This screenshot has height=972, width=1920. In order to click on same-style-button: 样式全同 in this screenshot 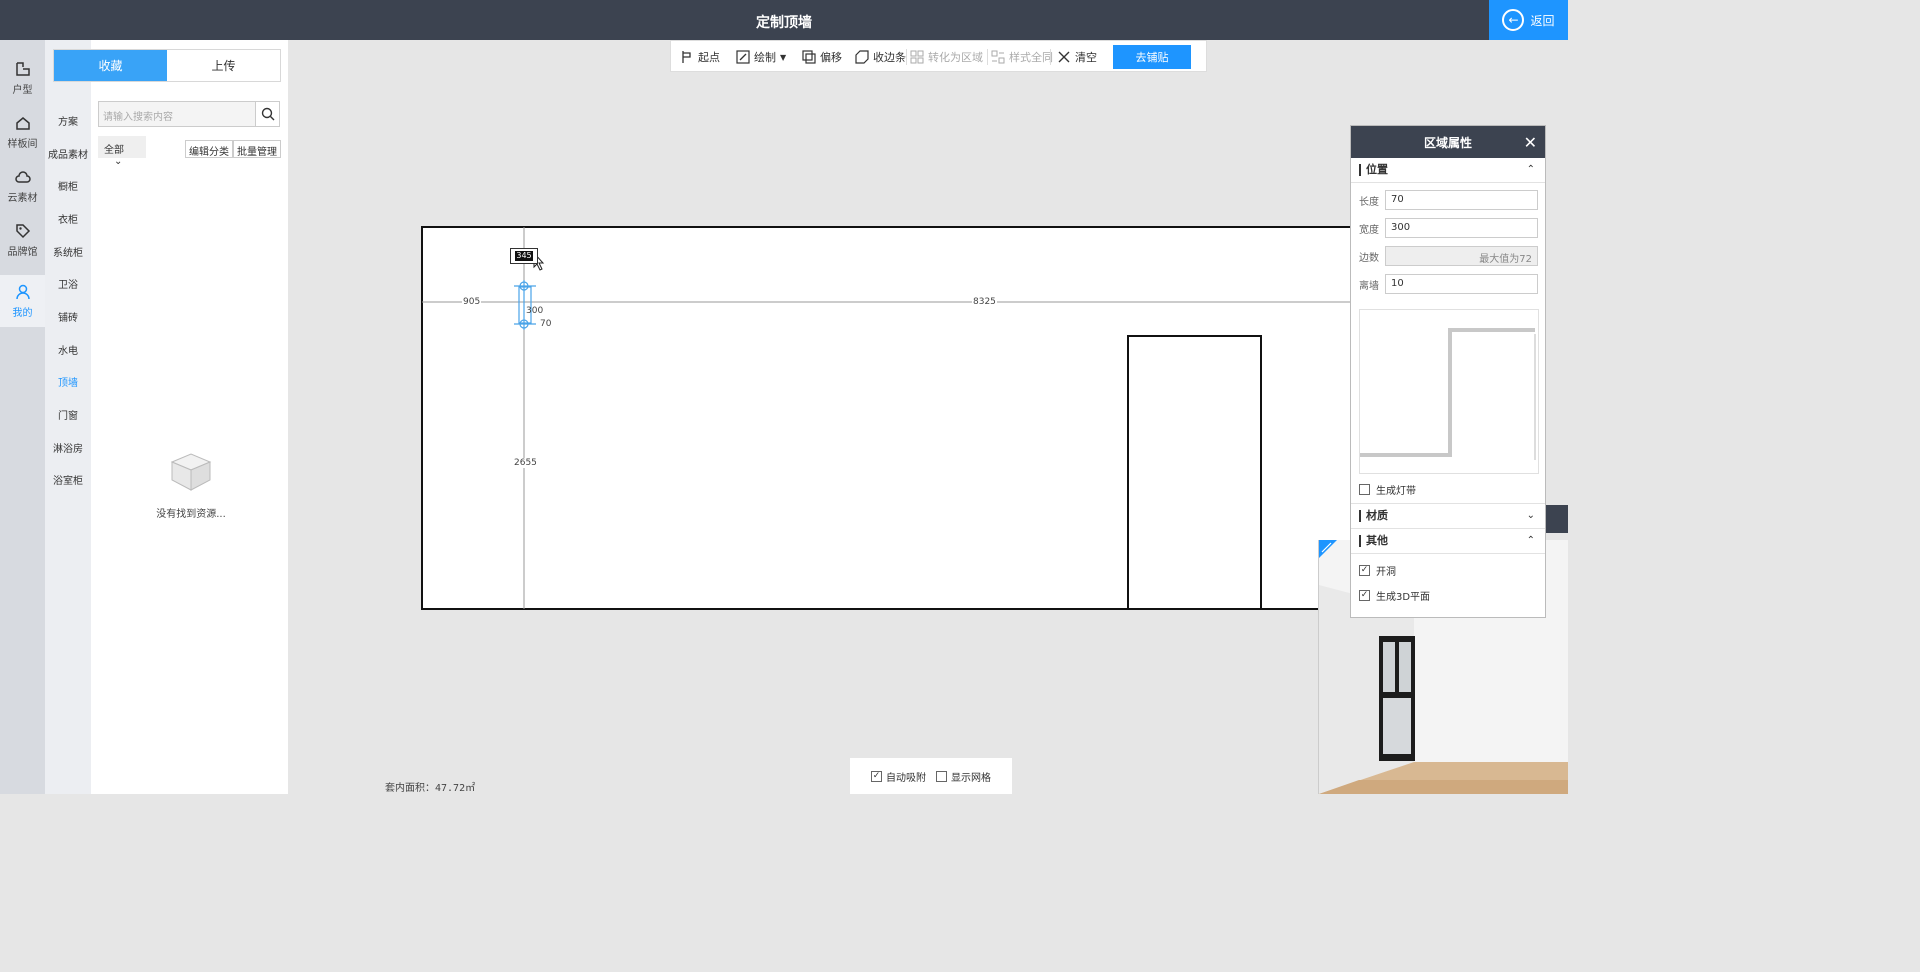, I will do `click(1022, 57)`.